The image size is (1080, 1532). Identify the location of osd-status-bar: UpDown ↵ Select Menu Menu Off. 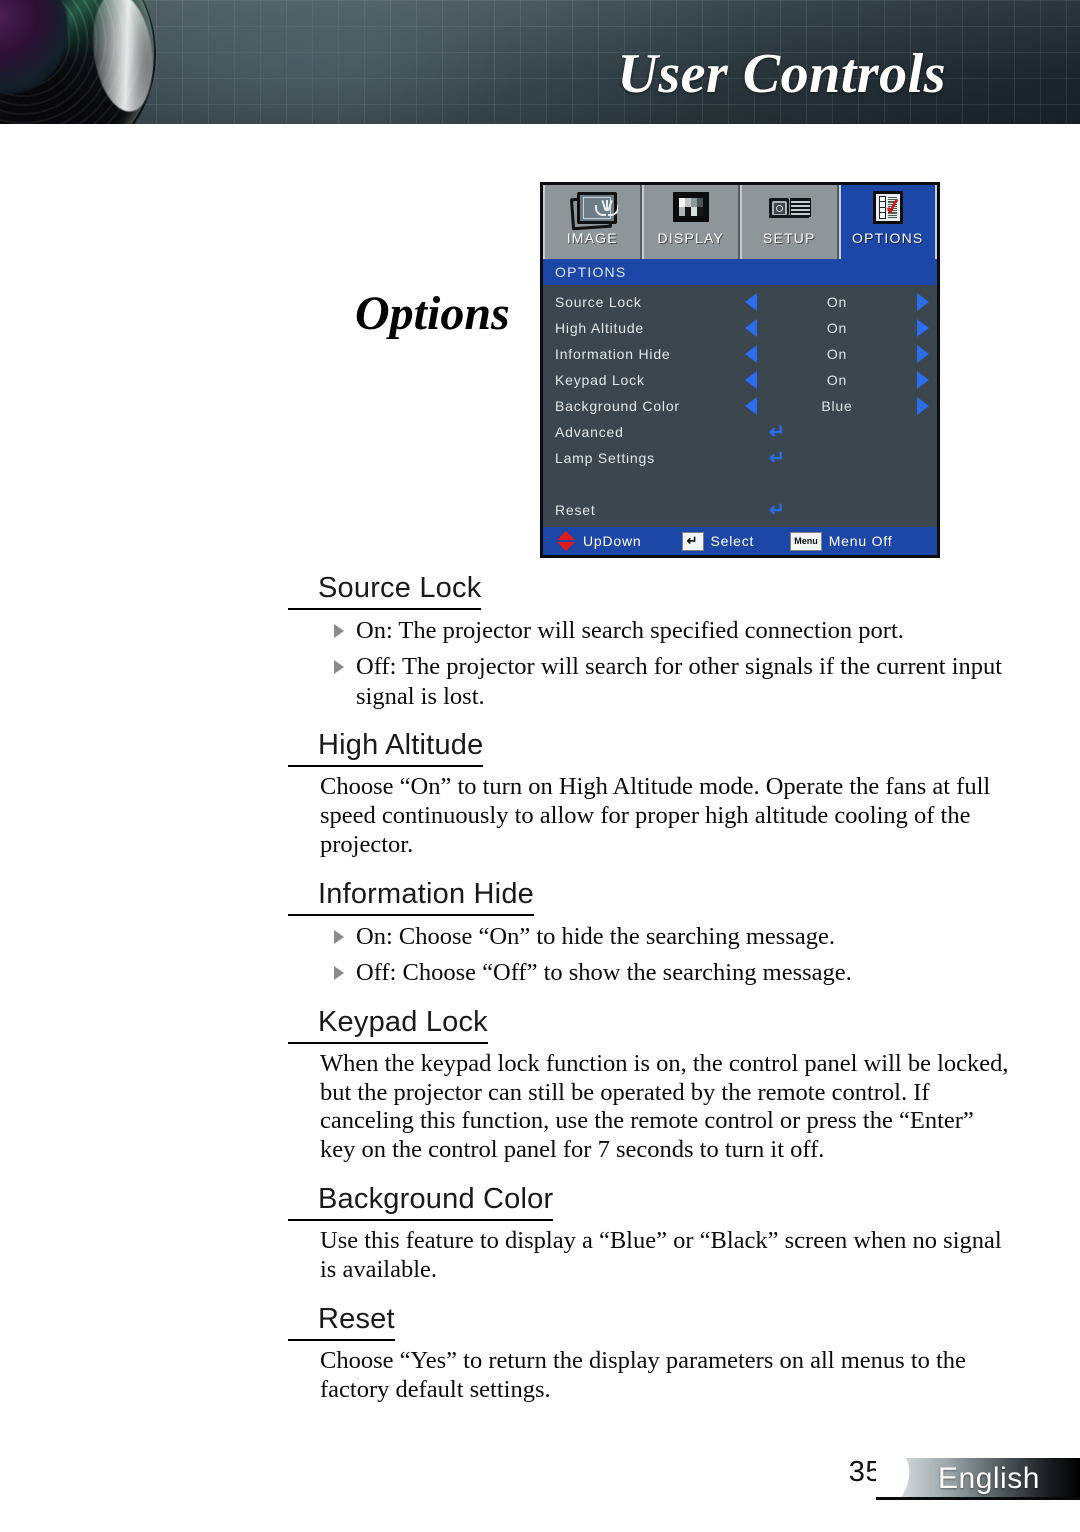
(740, 541).